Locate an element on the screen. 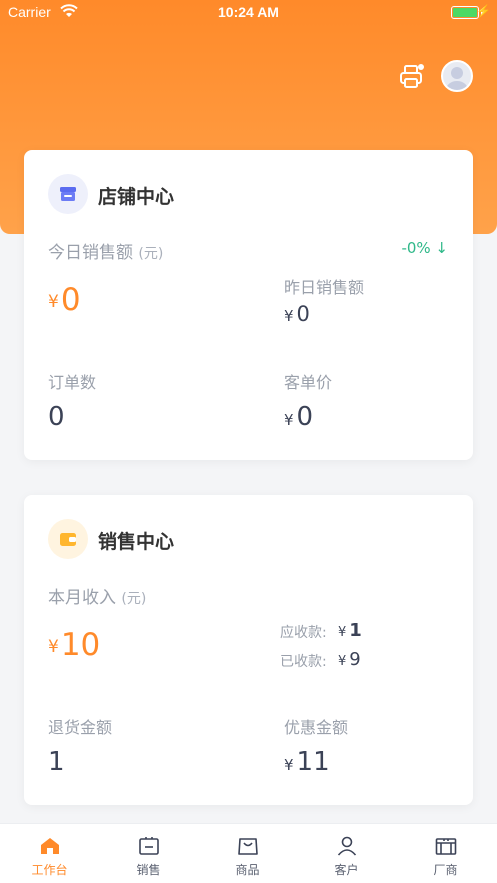 The height and width of the screenshot is (883, 497). bag-icon is located at coordinates (248, 846).